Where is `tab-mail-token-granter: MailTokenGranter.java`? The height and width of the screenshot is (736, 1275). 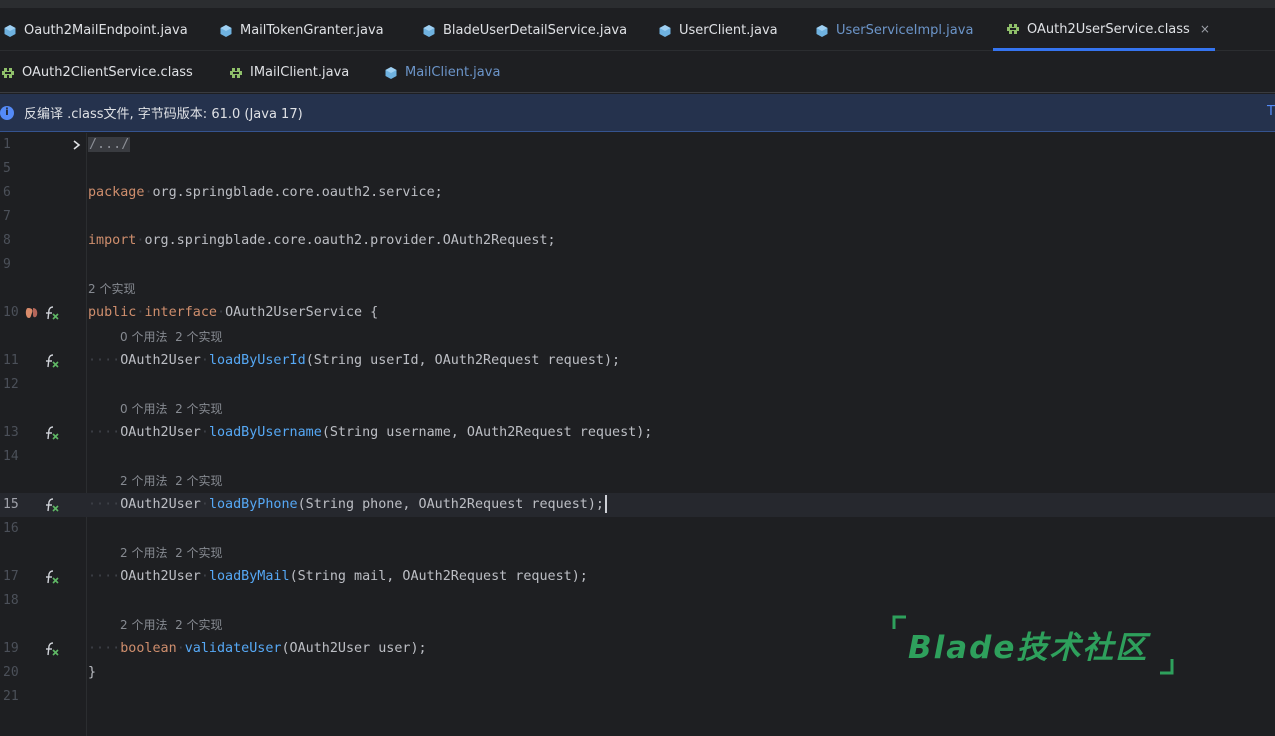
tab-mail-token-granter: MailTokenGranter.java is located at coordinates (301, 30).